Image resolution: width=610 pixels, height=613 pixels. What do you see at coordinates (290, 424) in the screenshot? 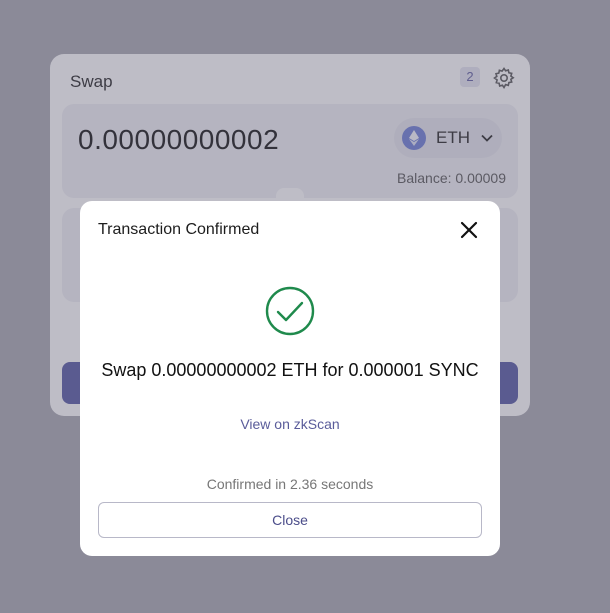
I see `view-on-zkscan-link: View on zkScan` at bounding box center [290, 424].